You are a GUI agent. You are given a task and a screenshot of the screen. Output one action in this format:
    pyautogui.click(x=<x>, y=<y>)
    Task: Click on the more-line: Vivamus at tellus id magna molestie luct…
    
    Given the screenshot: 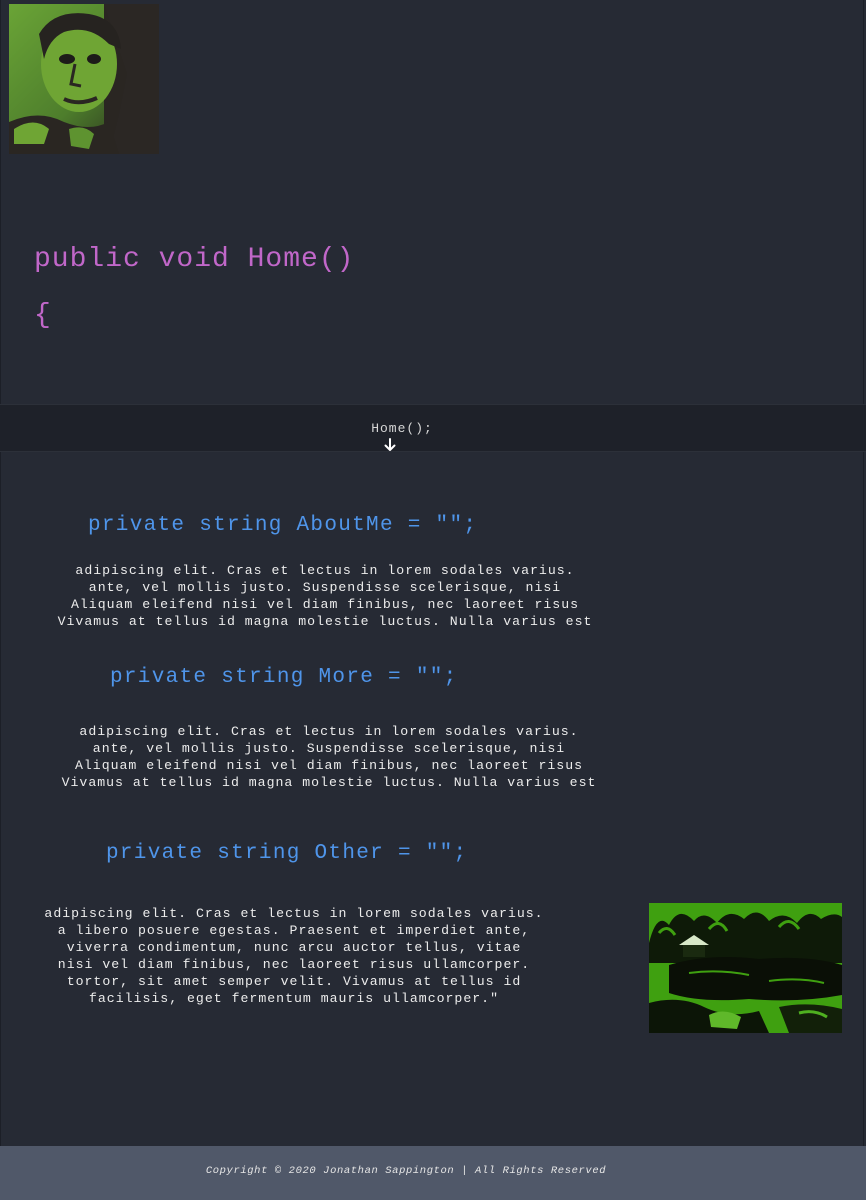 What is the action you would take?
    pyautogui.click(x=329, y=782)
    